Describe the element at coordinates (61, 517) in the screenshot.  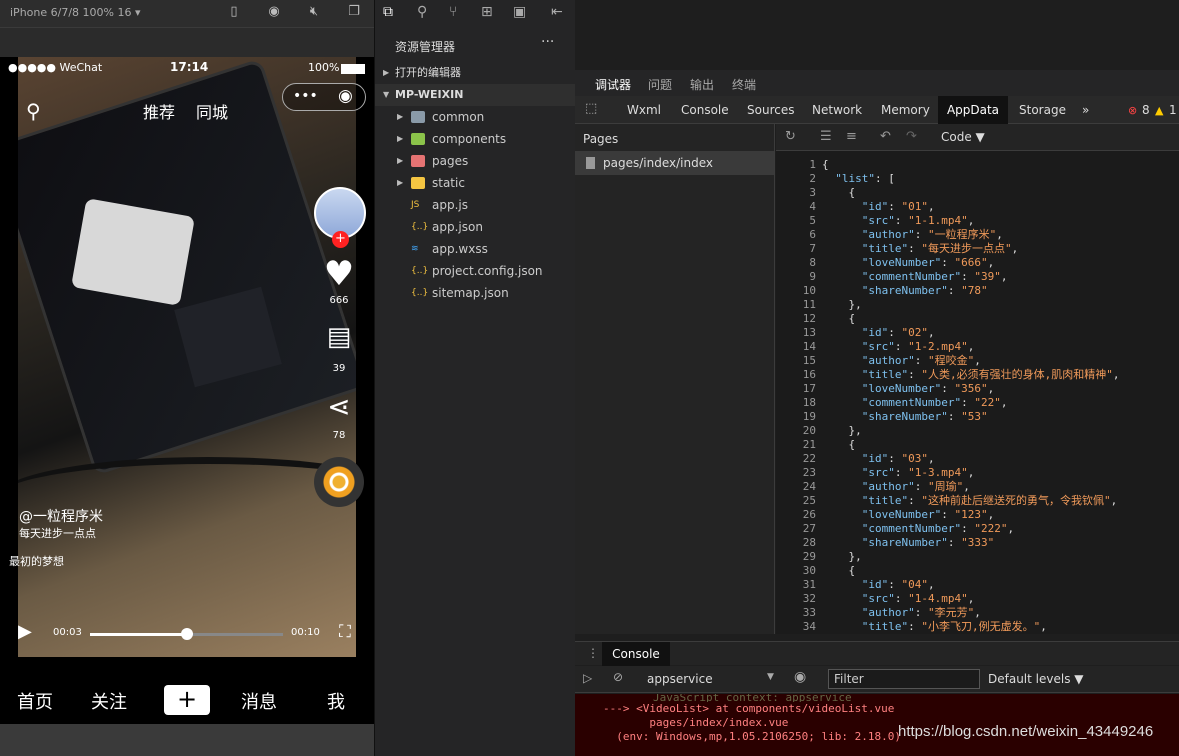
I see `video-author: @一粒程序米` at that location.